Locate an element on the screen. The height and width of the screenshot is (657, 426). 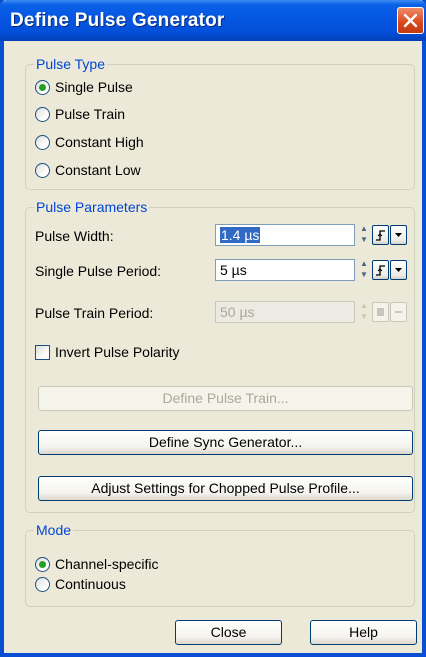
dash-icon is located at coordinates (398, 312).